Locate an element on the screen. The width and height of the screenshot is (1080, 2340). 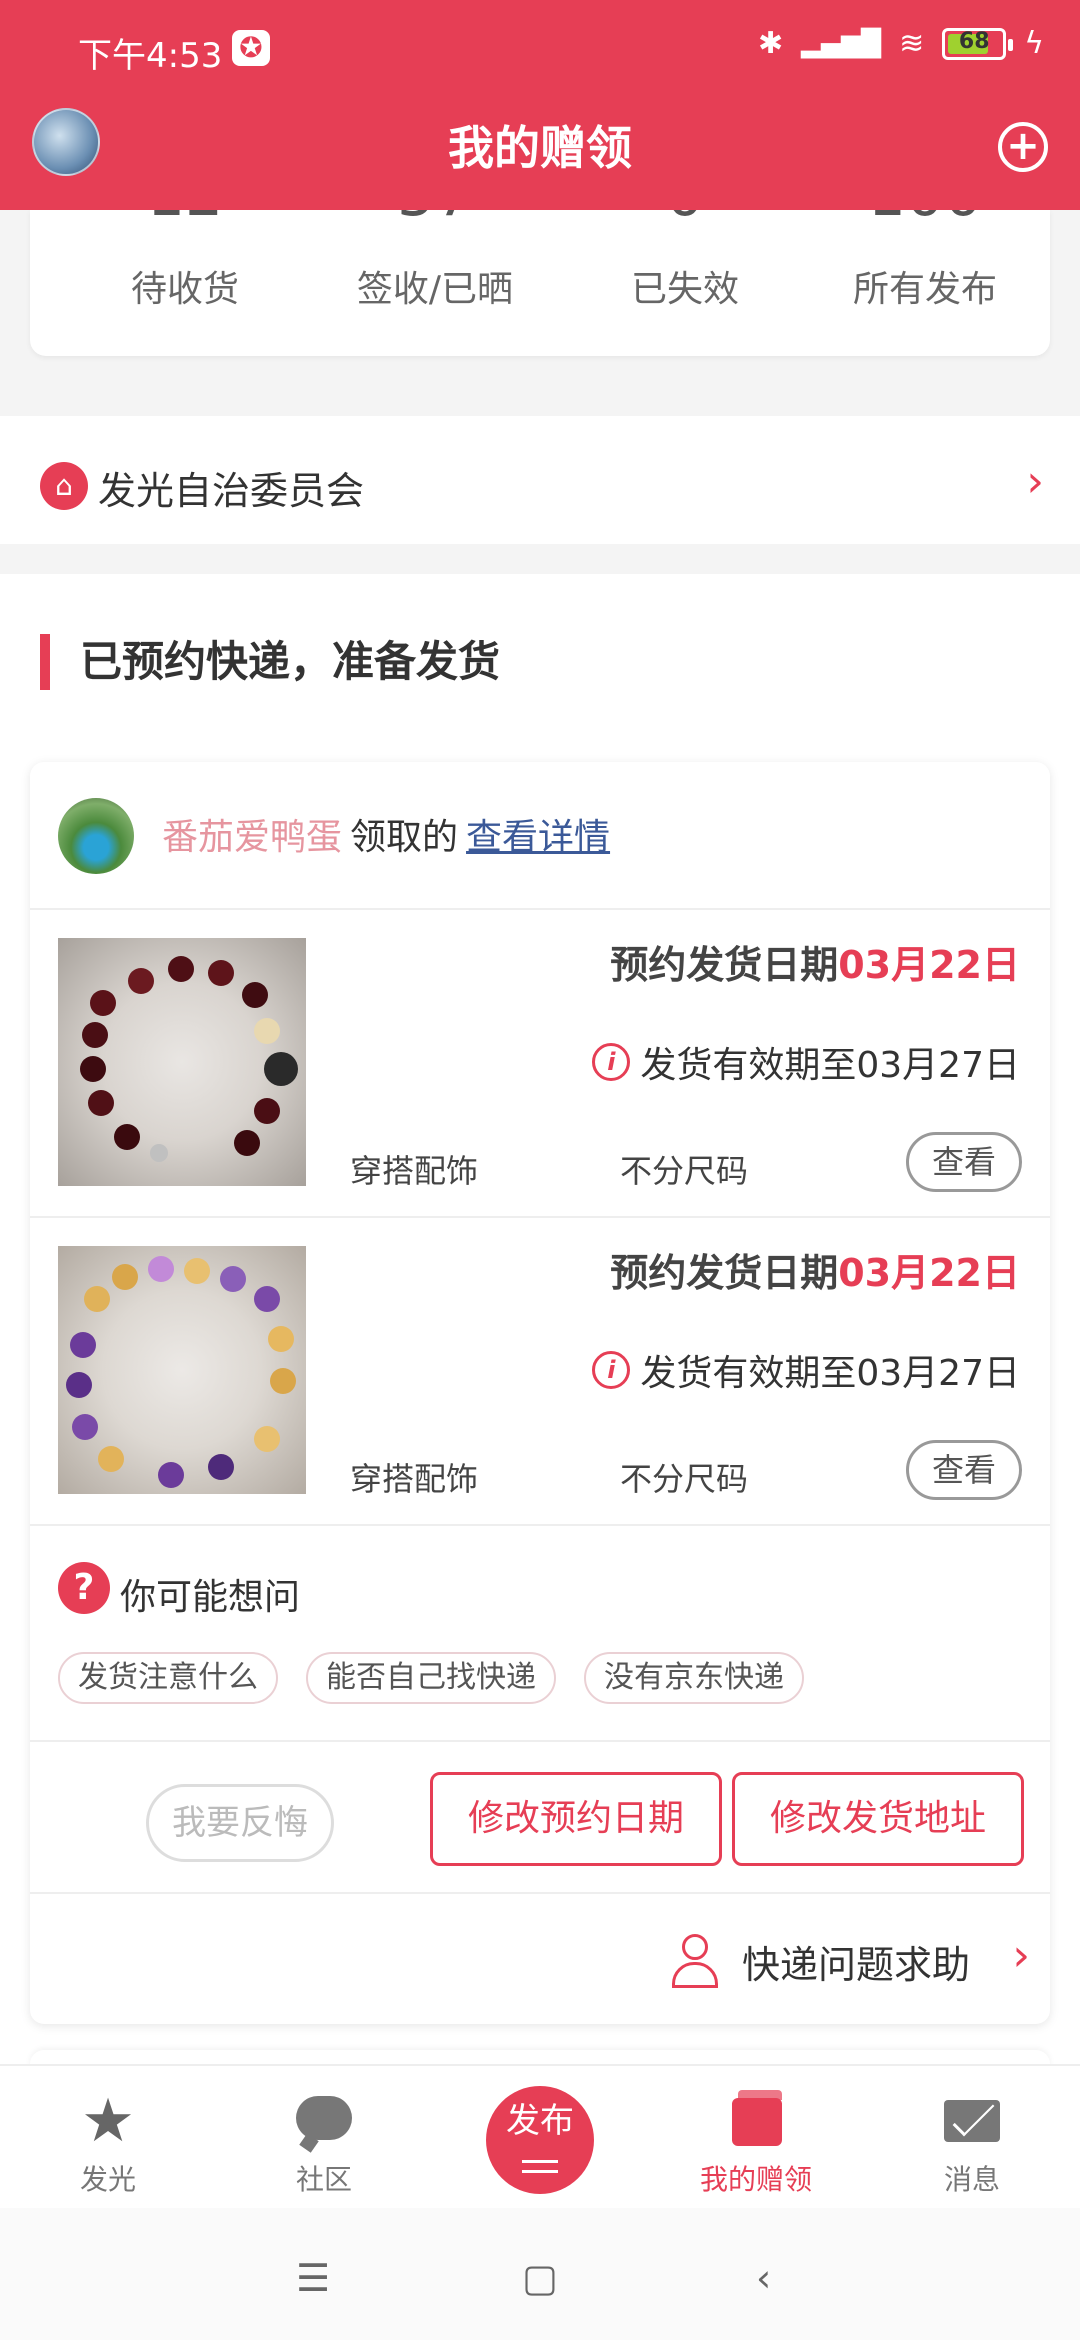
wallet-icon is located at coordinates (756, 2121).